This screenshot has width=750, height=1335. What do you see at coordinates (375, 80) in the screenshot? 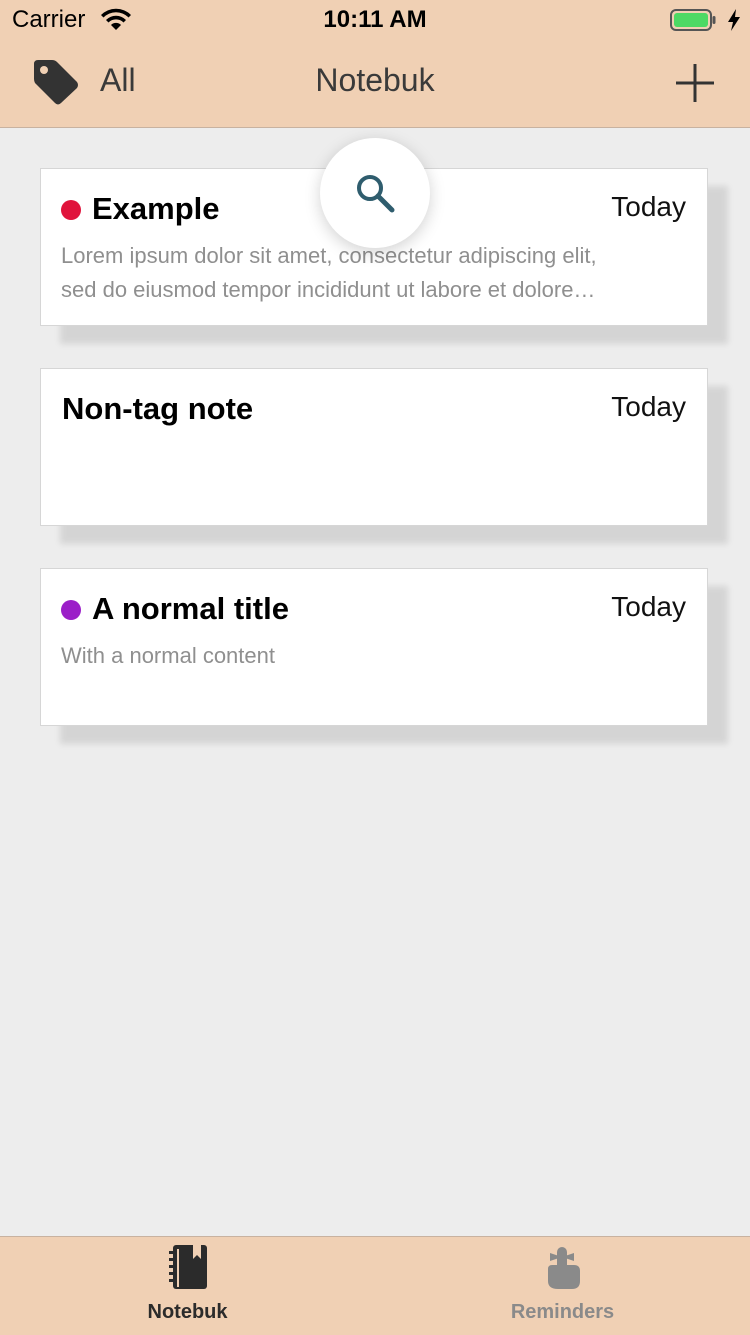
I see `page-title: Notebuk` at bounding box center [375, 80].